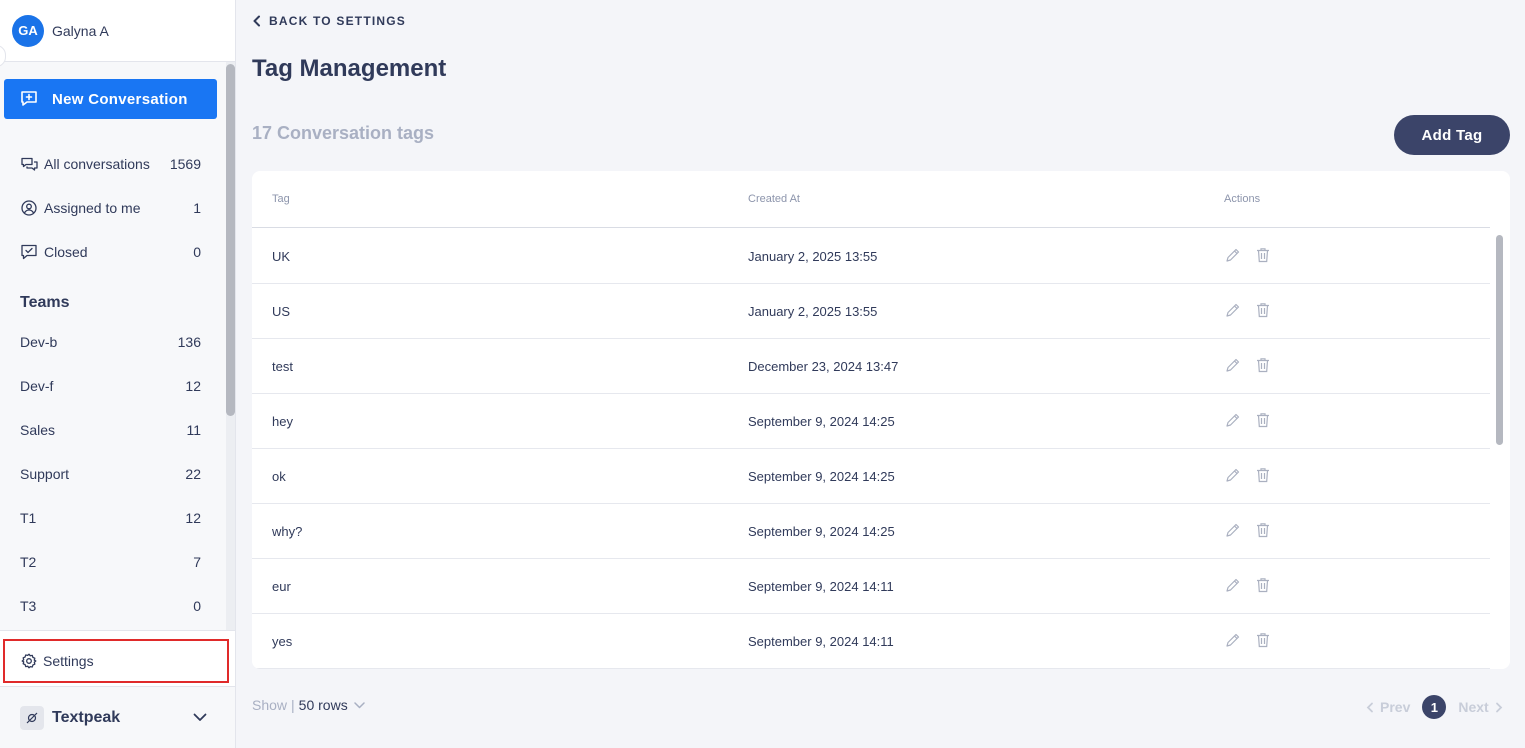 The image size is (1525, 748). Describe the element at coordinates (871, 641) in the screenshot. I see `table-row: yes September 9, 2024 14:11` at that location.